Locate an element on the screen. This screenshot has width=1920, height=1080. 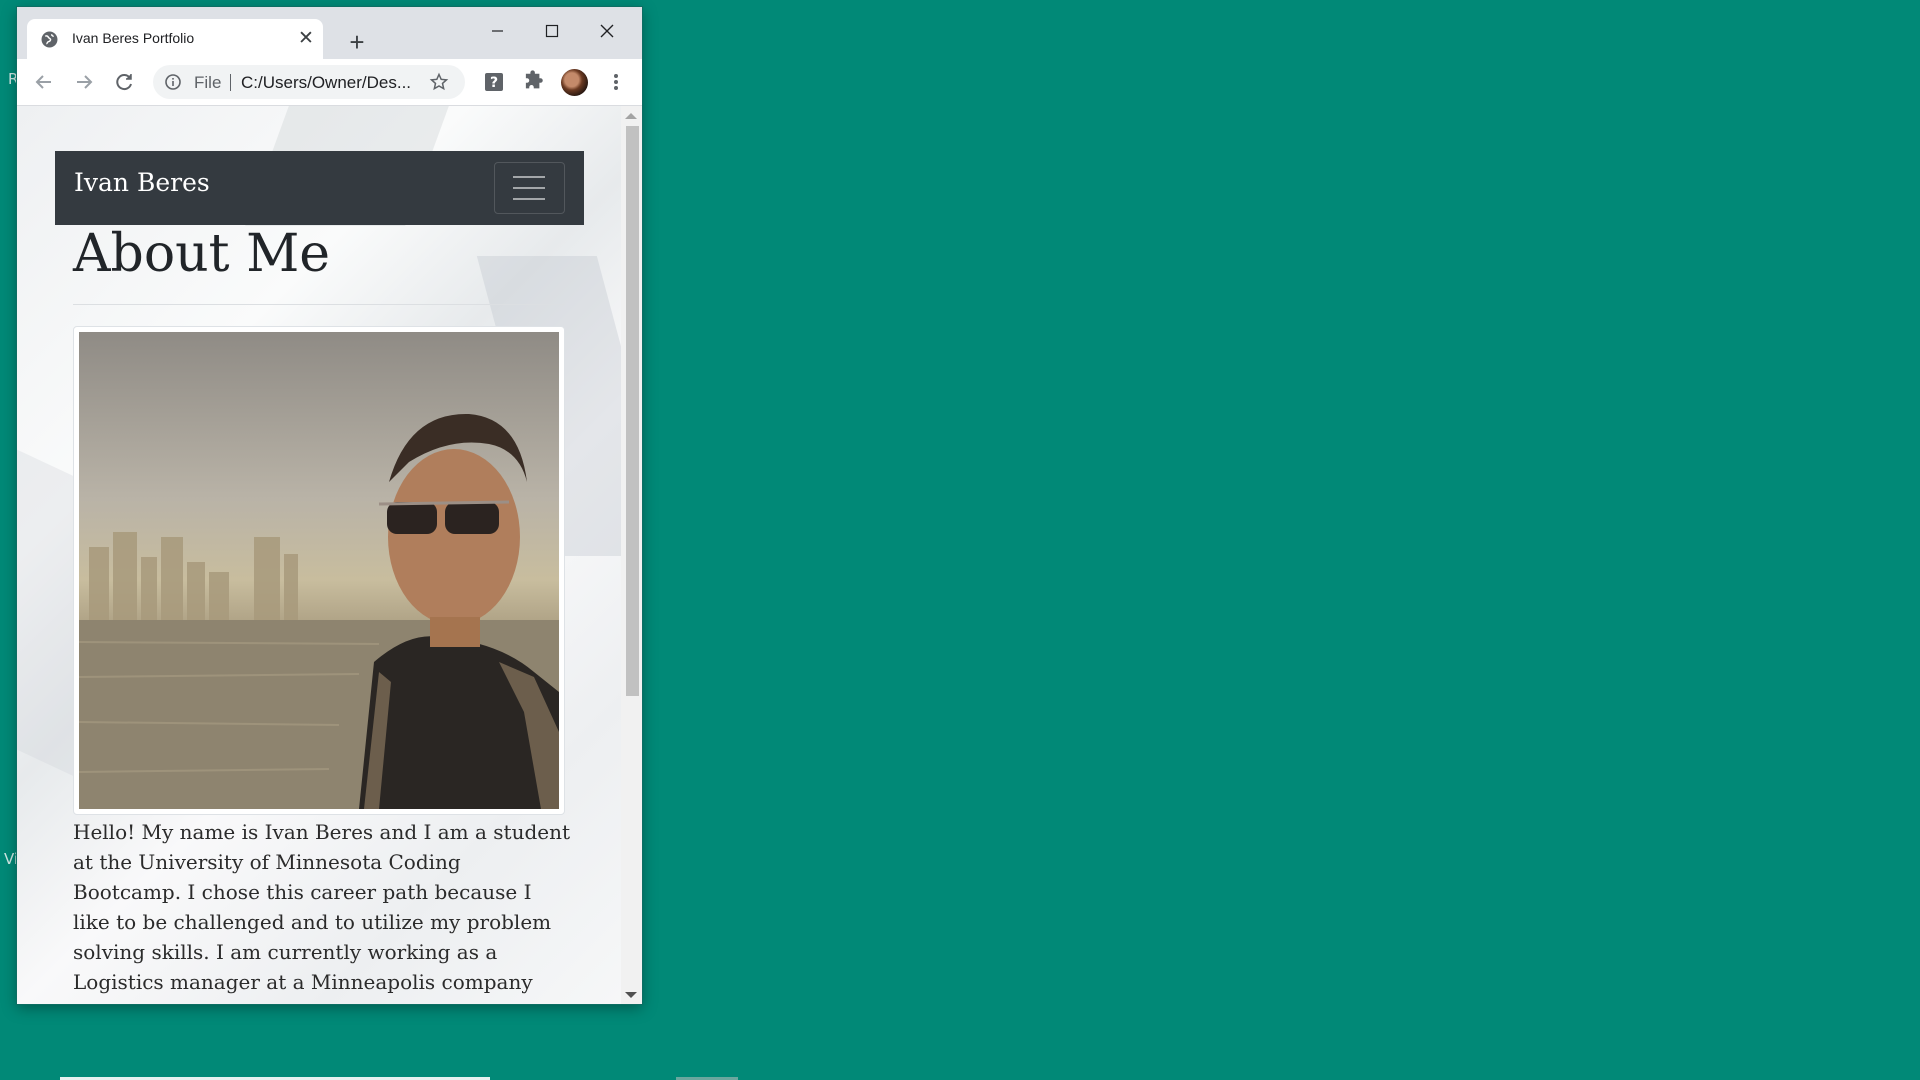
minimize-icon is located at coordinates (497, 31).